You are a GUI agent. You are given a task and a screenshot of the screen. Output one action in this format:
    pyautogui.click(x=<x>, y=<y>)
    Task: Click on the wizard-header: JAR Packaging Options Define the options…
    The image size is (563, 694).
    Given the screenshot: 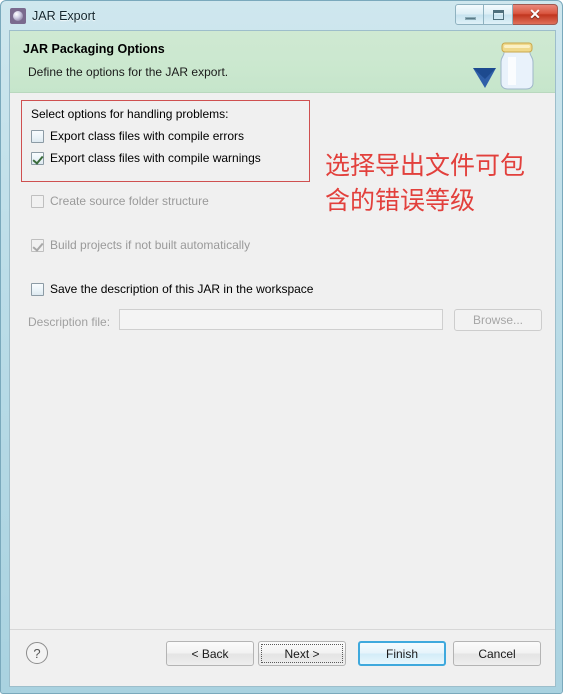 What is the action you would take?
    pyautogui.click(x=282, y=62)
    